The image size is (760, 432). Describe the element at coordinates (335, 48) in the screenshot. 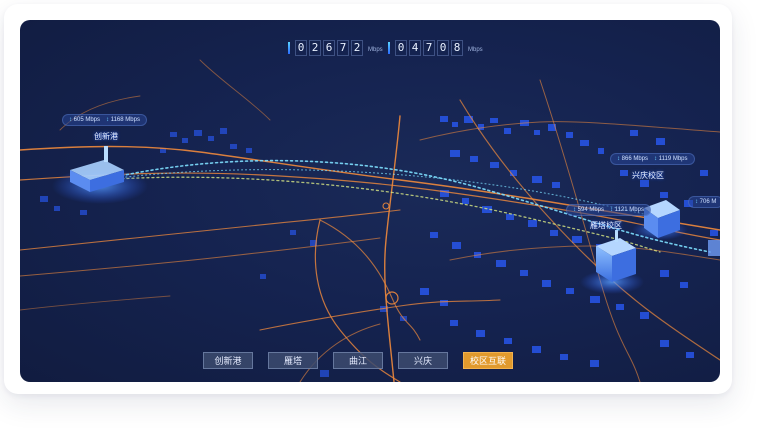

I see `speed-counter-upload: 0 2 6 7 2 Mbps` at that location.